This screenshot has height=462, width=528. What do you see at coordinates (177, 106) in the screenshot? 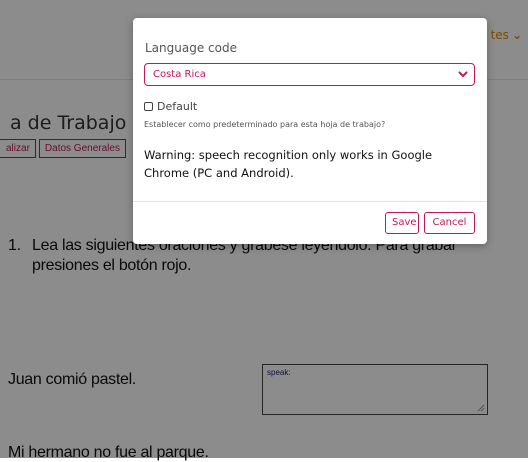
I see `default-label: Default` at bounding box center [177, 106].